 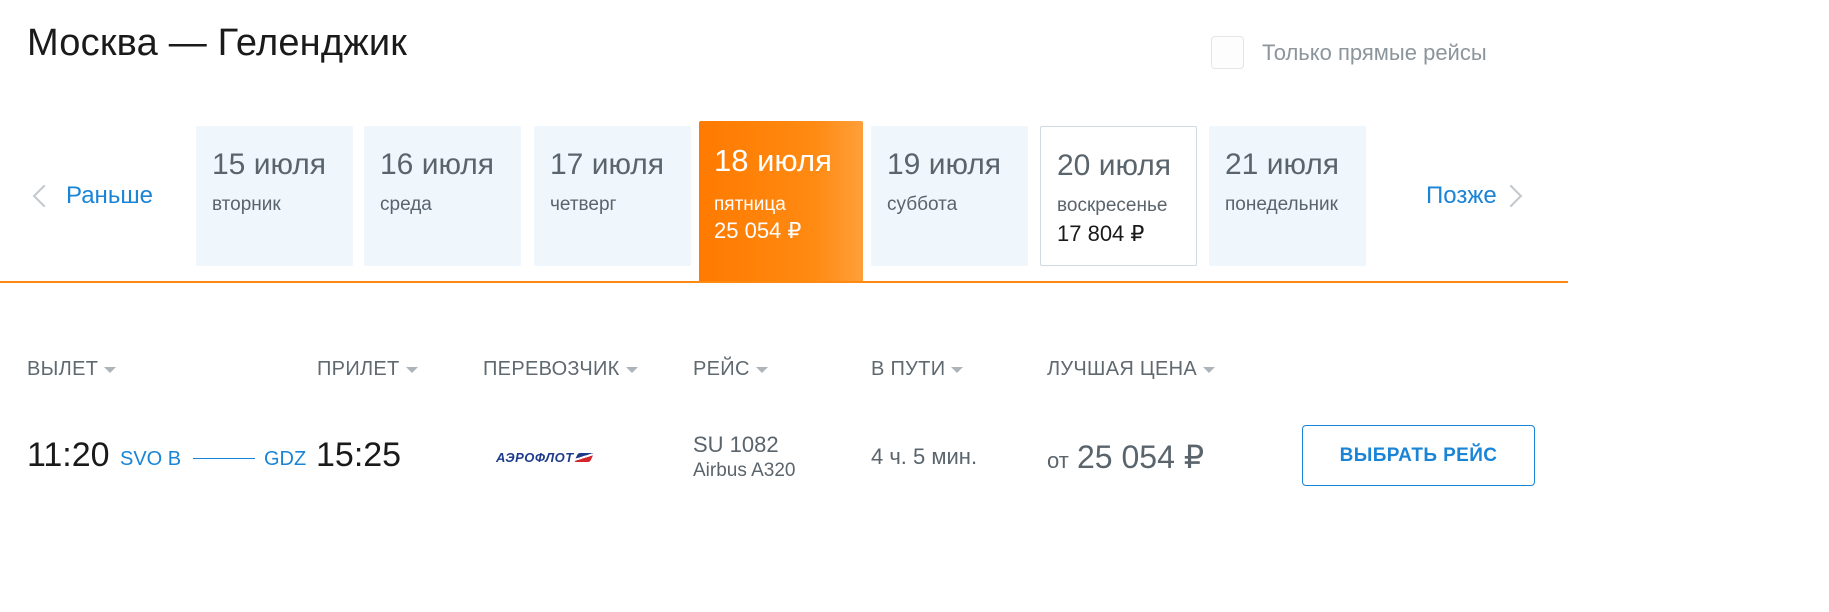 What do you see at coordinates (583, 204) in the screenshot?
I see `weekday-label: четверг` at bounding box center [583, 204].